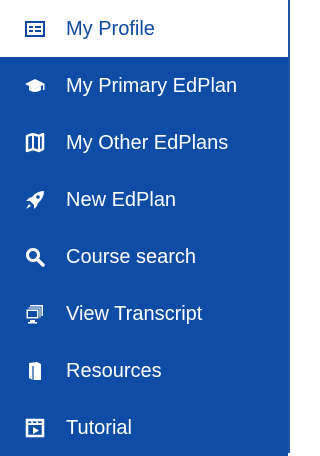 The height and width of the screenshot is (456, 320). Describe the element at coordinates (35, 29) in the screenshot. I see `id-card-icon` at that location.